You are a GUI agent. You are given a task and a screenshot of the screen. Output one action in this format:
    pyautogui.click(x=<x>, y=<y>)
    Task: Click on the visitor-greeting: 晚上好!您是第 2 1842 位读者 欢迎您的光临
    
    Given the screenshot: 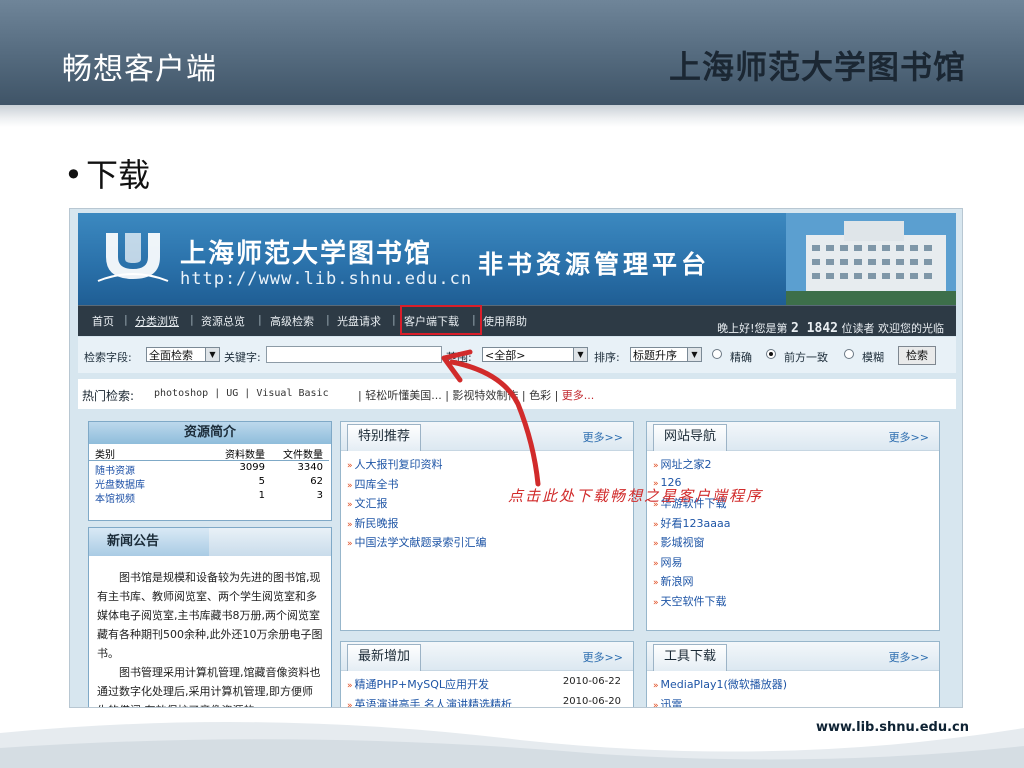 What is the action you would take?
    pyautogui.click(x=830, y=328)
    